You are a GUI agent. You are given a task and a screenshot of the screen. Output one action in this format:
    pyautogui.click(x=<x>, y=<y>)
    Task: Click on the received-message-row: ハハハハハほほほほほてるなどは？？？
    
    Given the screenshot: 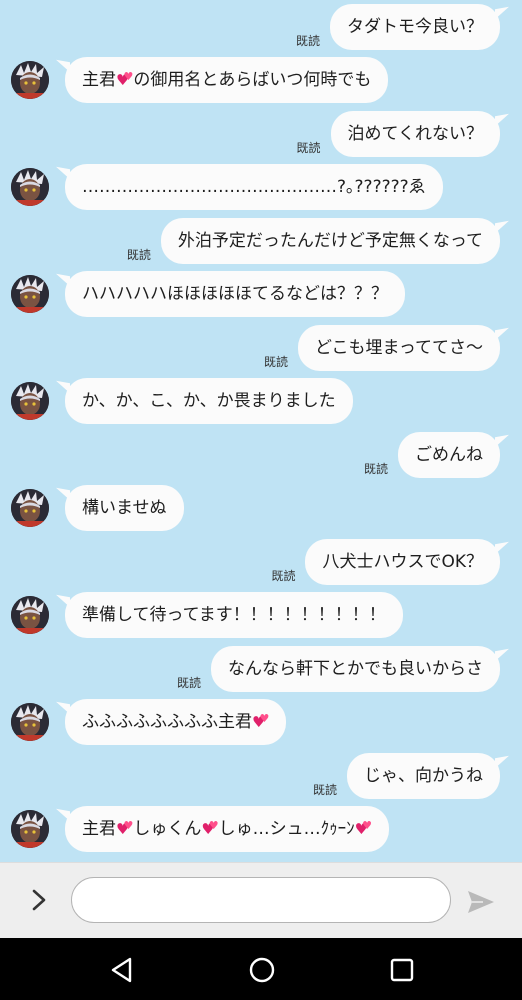 What is the action you would take?
    pyautogui.click(x=261, y=294)
    